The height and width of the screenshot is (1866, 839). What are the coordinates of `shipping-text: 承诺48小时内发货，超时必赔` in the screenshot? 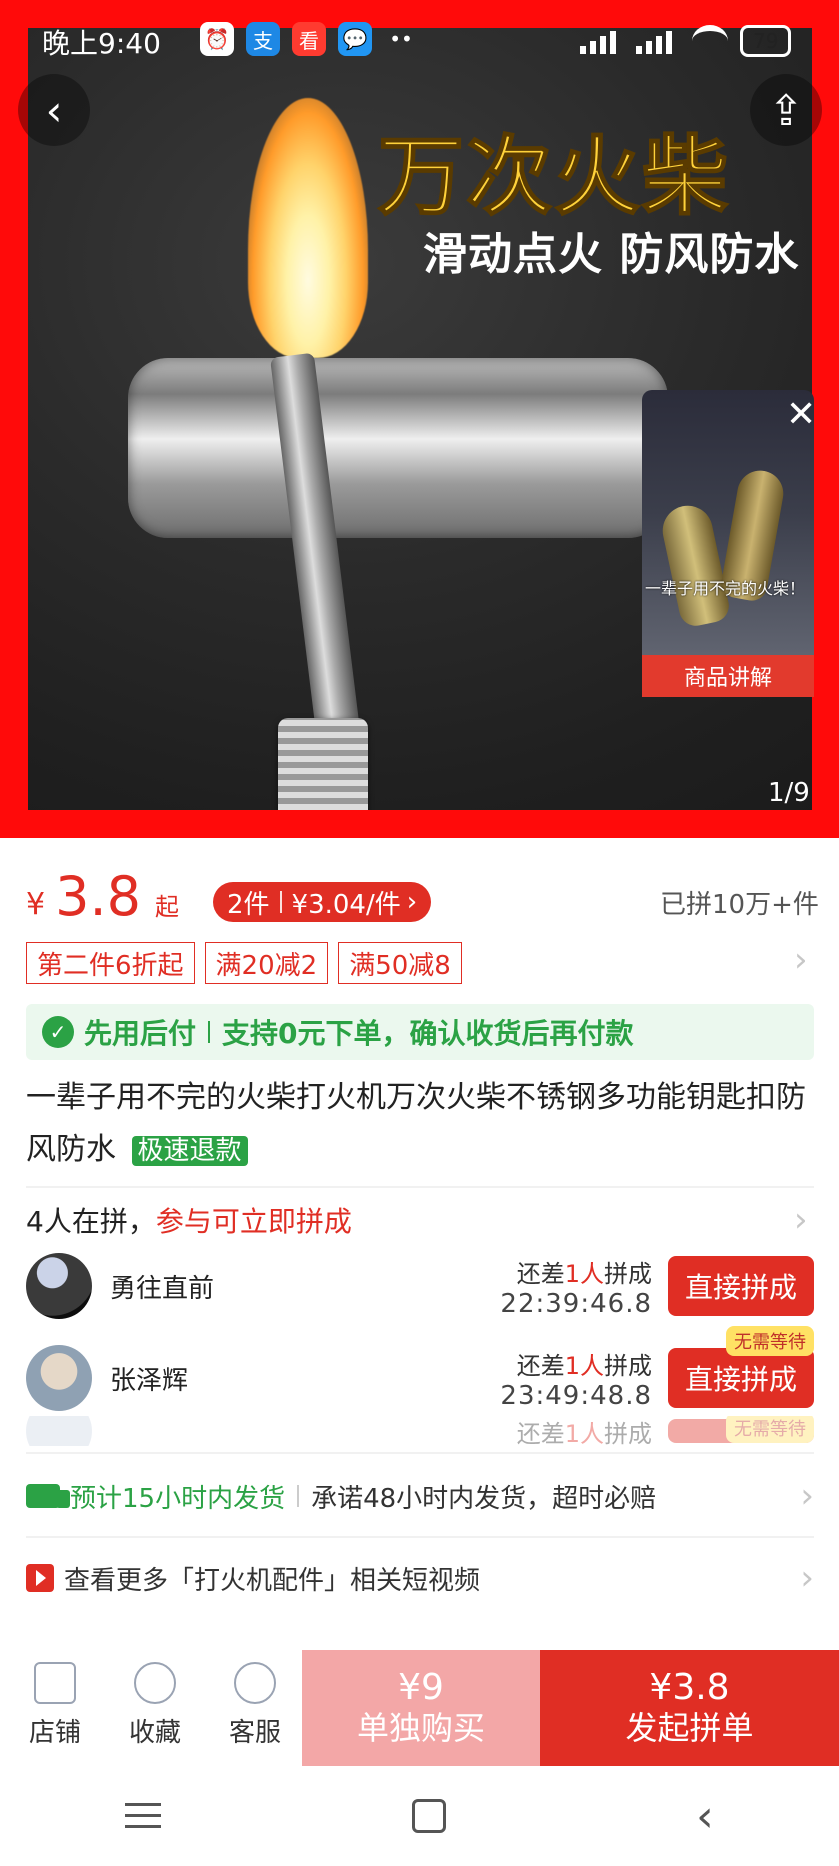 It's located at (484, 1498).